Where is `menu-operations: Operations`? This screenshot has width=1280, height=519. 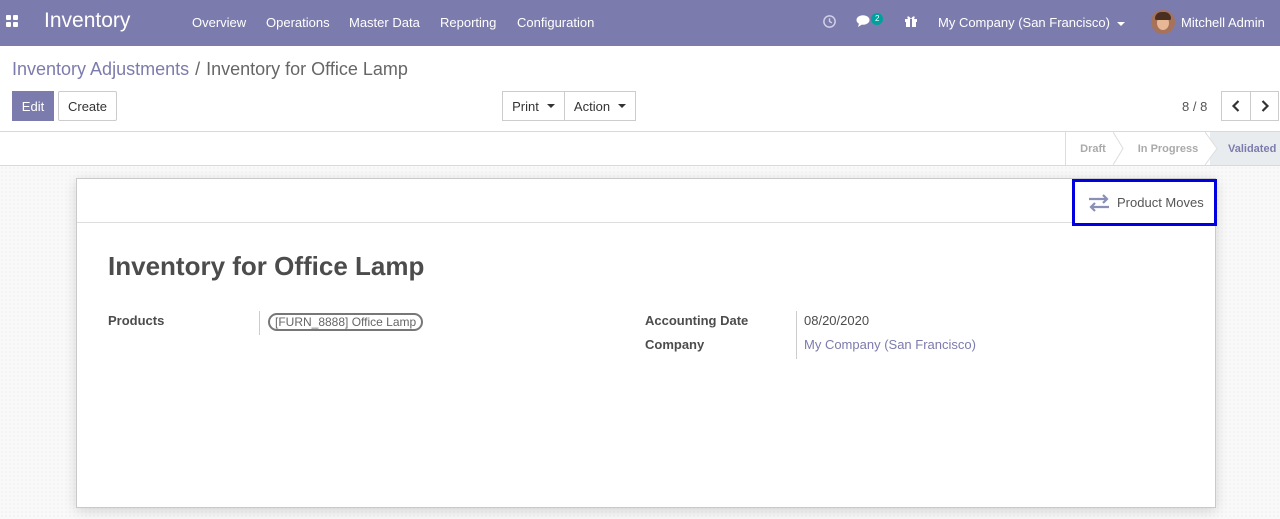
menu-operations: Operations is located at coordinates (298, 22).